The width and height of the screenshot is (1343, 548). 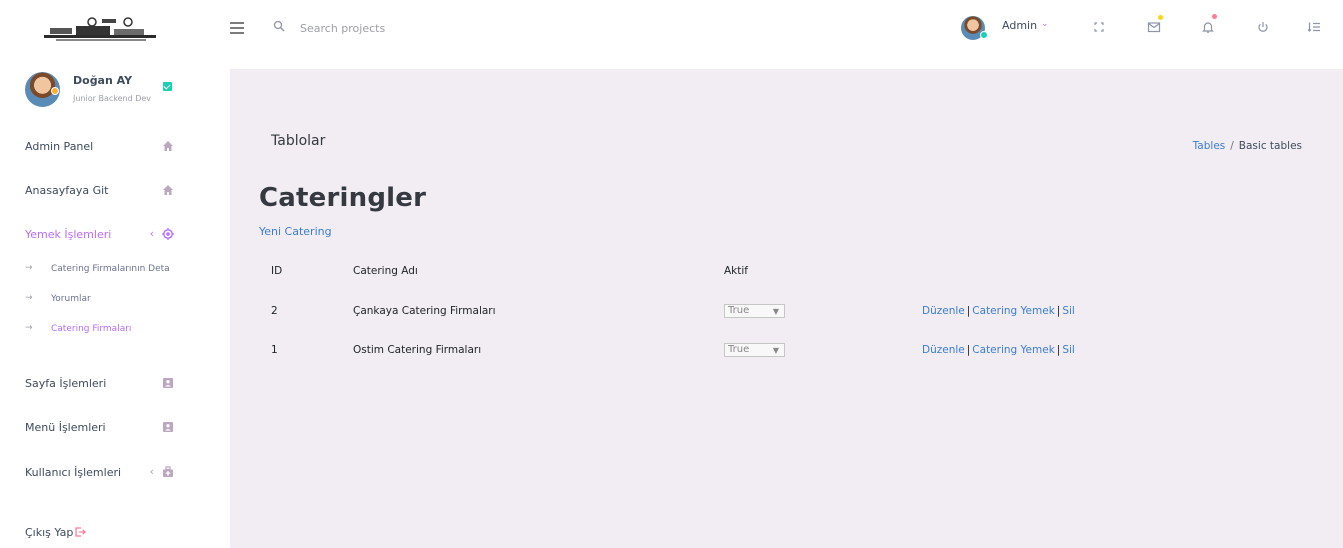 What do you see at coordinates (274, 349) in the screenshot?
I see `cell-id: 1` at bounding box center [274, 349].